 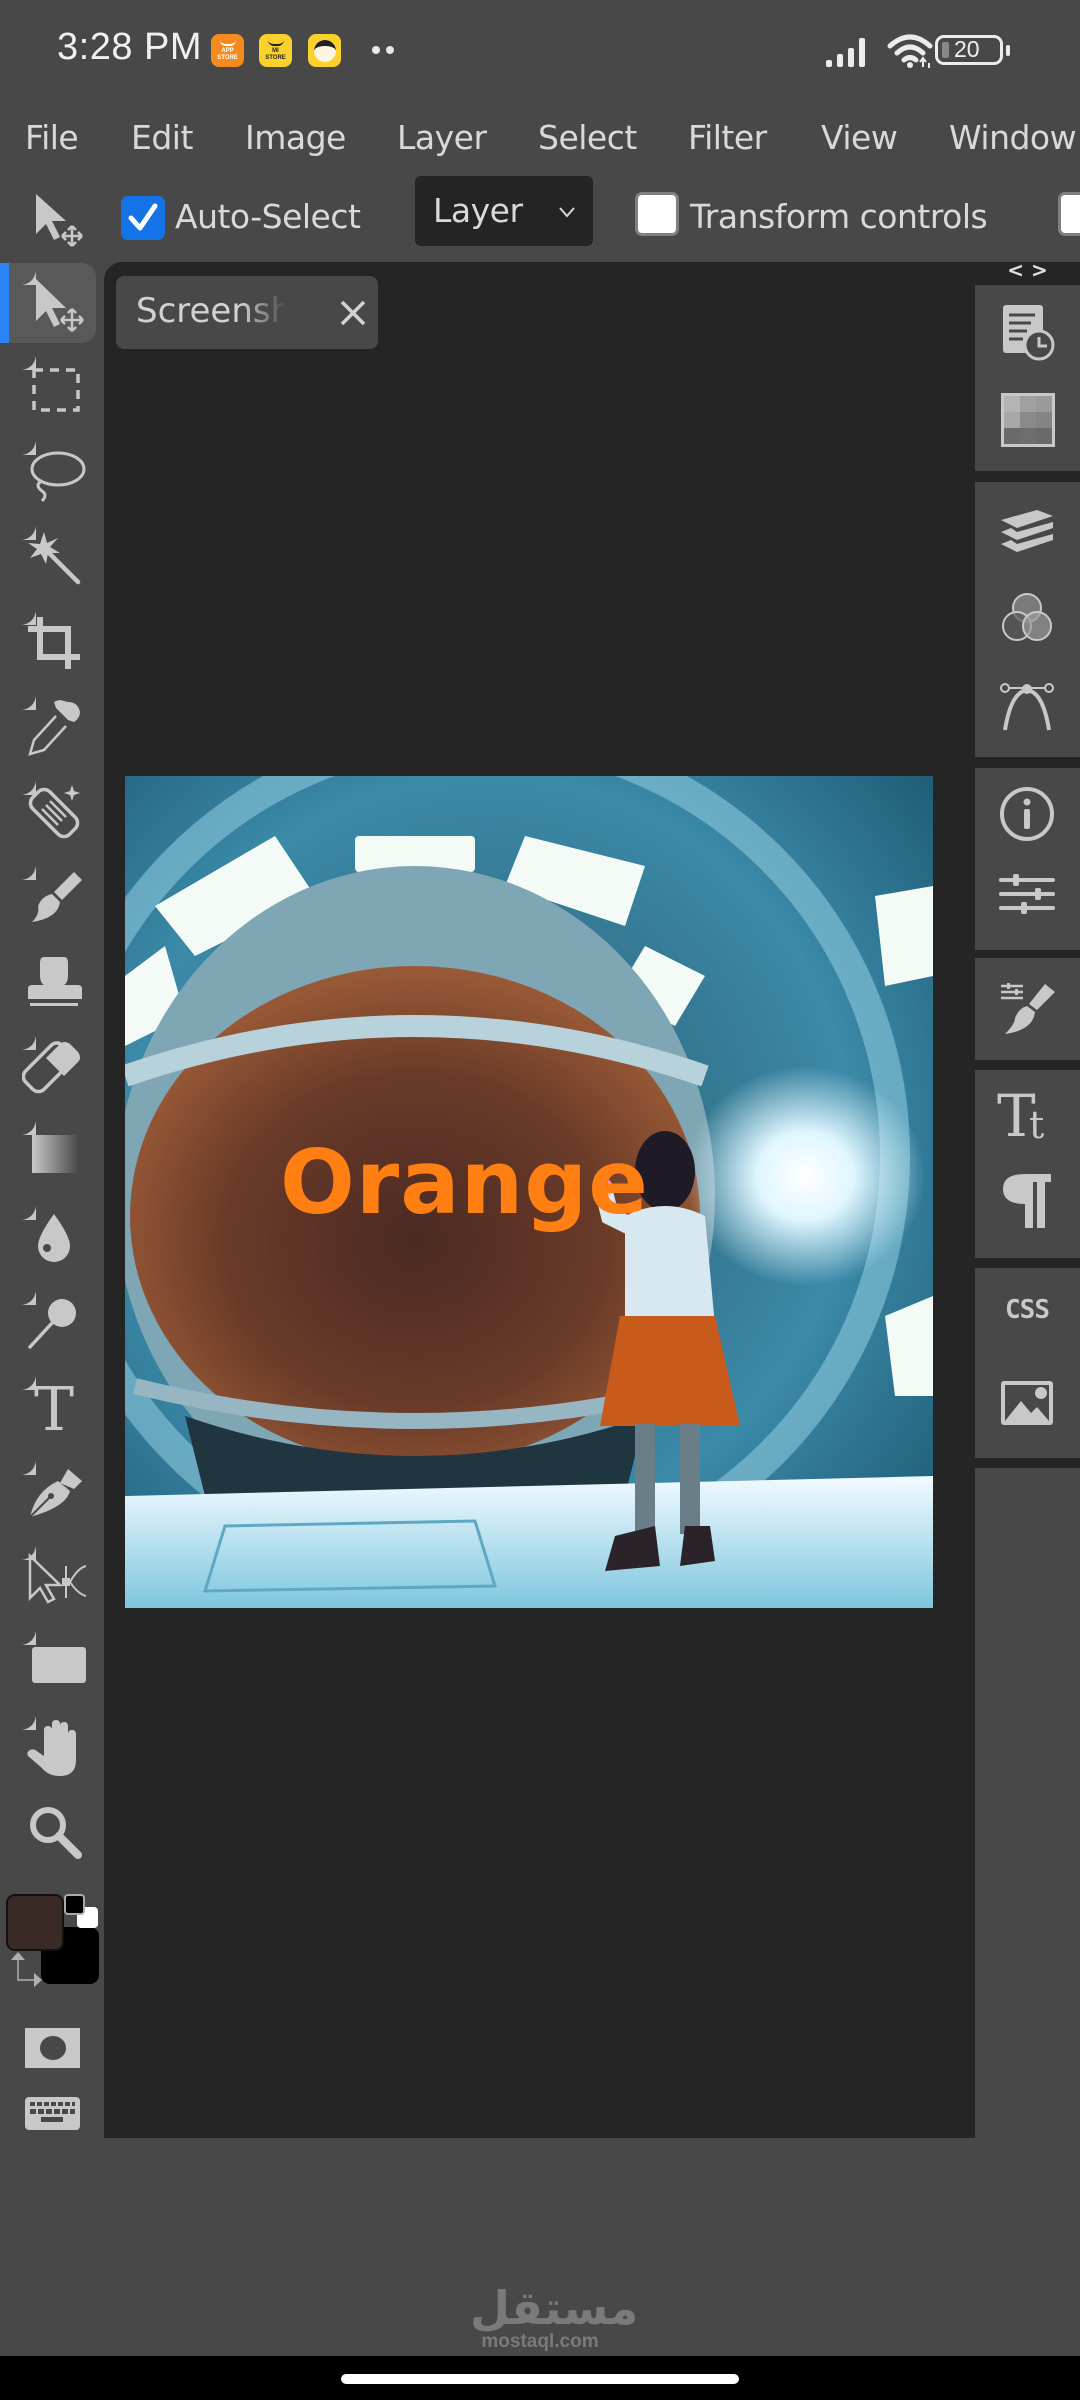 I want to click on tool-brush, so click(x=52, y=898).